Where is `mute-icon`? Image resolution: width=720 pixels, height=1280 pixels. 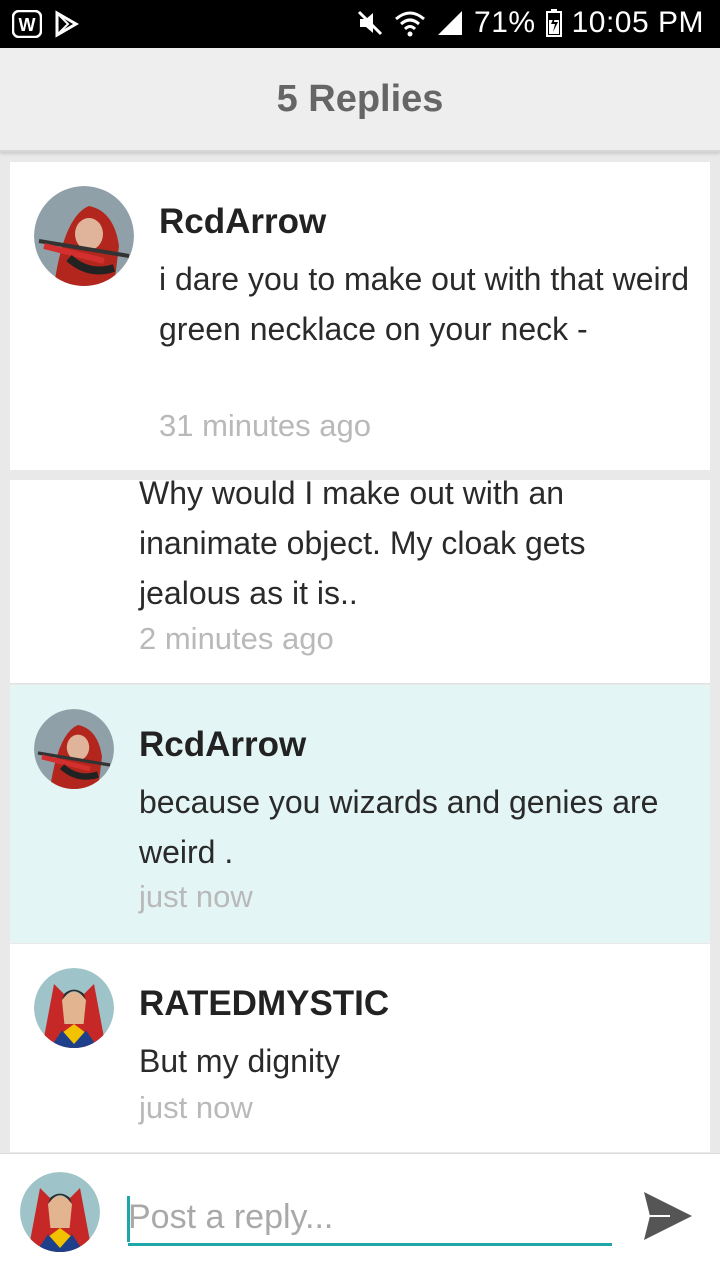
mute-icon is located at coordinates (370, 23).